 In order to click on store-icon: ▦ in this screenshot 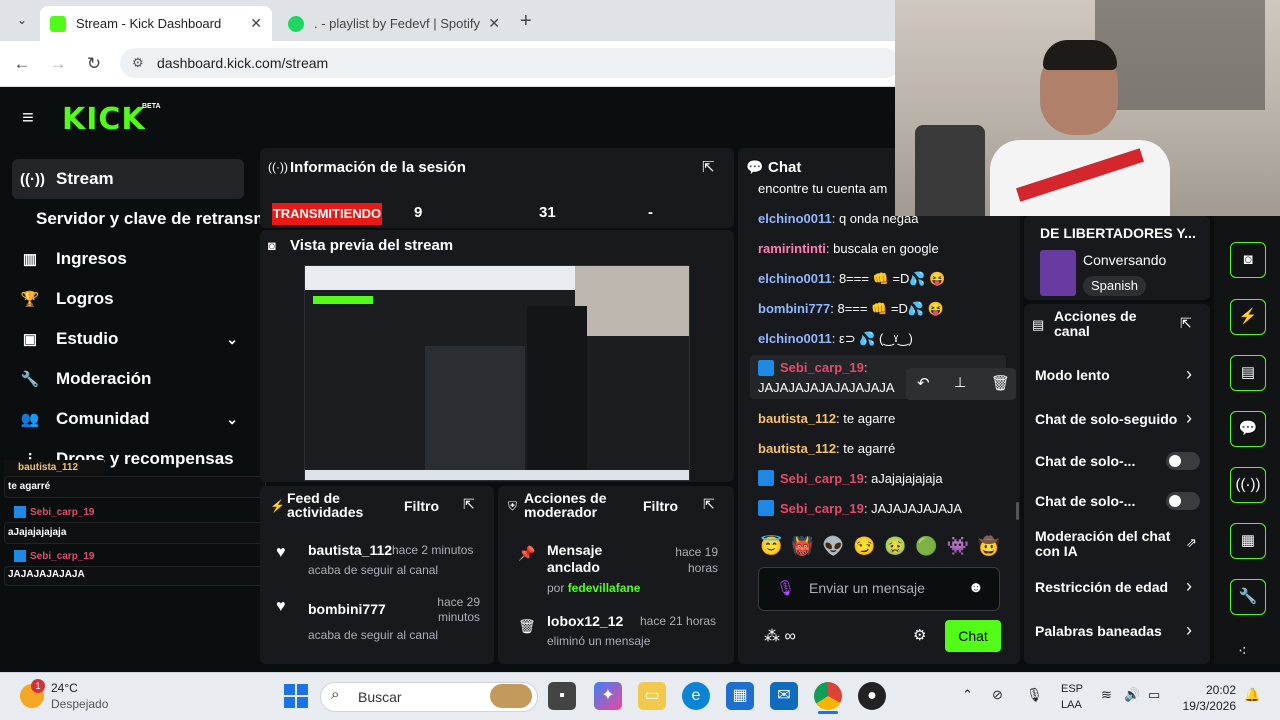, I will do `click(740, 696)`.